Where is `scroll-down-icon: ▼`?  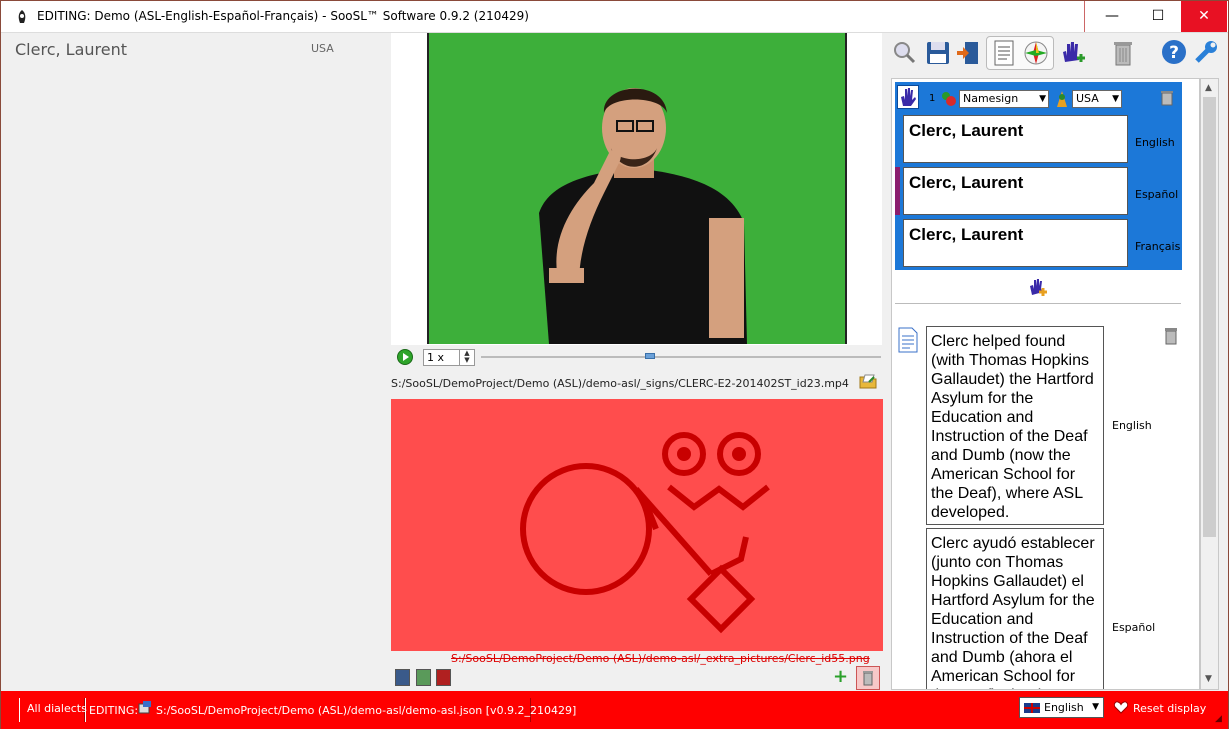
scroll-down-icon: ▼ is located at coordinates (1208, 679).